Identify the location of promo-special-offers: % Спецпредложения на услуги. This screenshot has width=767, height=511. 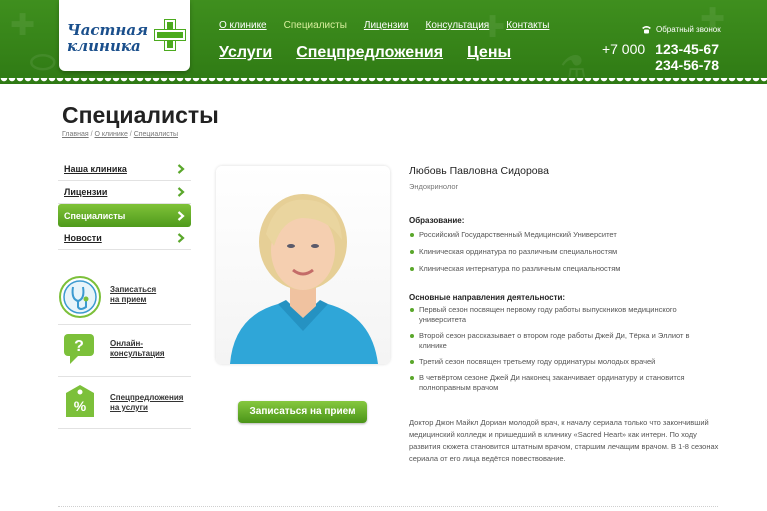
(124, 404).